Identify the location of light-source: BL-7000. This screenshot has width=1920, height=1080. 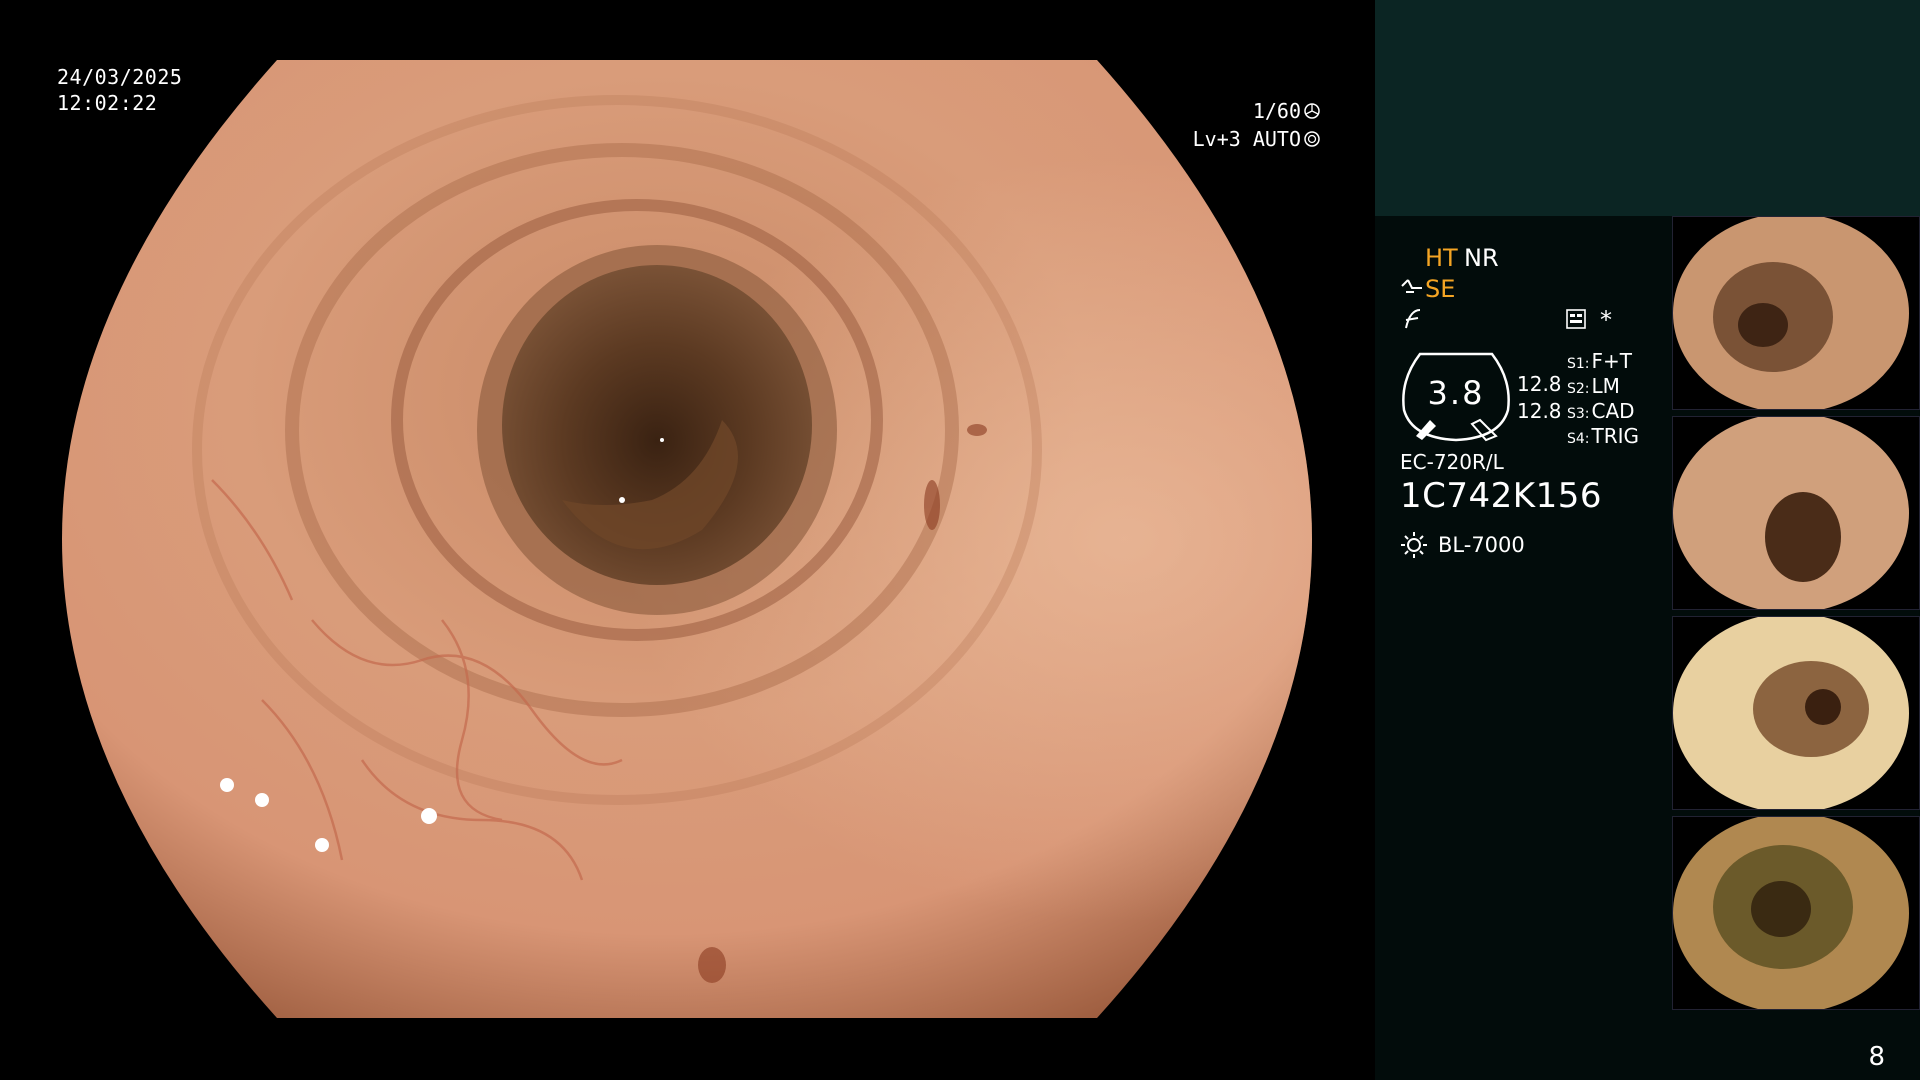
(1462, 545).